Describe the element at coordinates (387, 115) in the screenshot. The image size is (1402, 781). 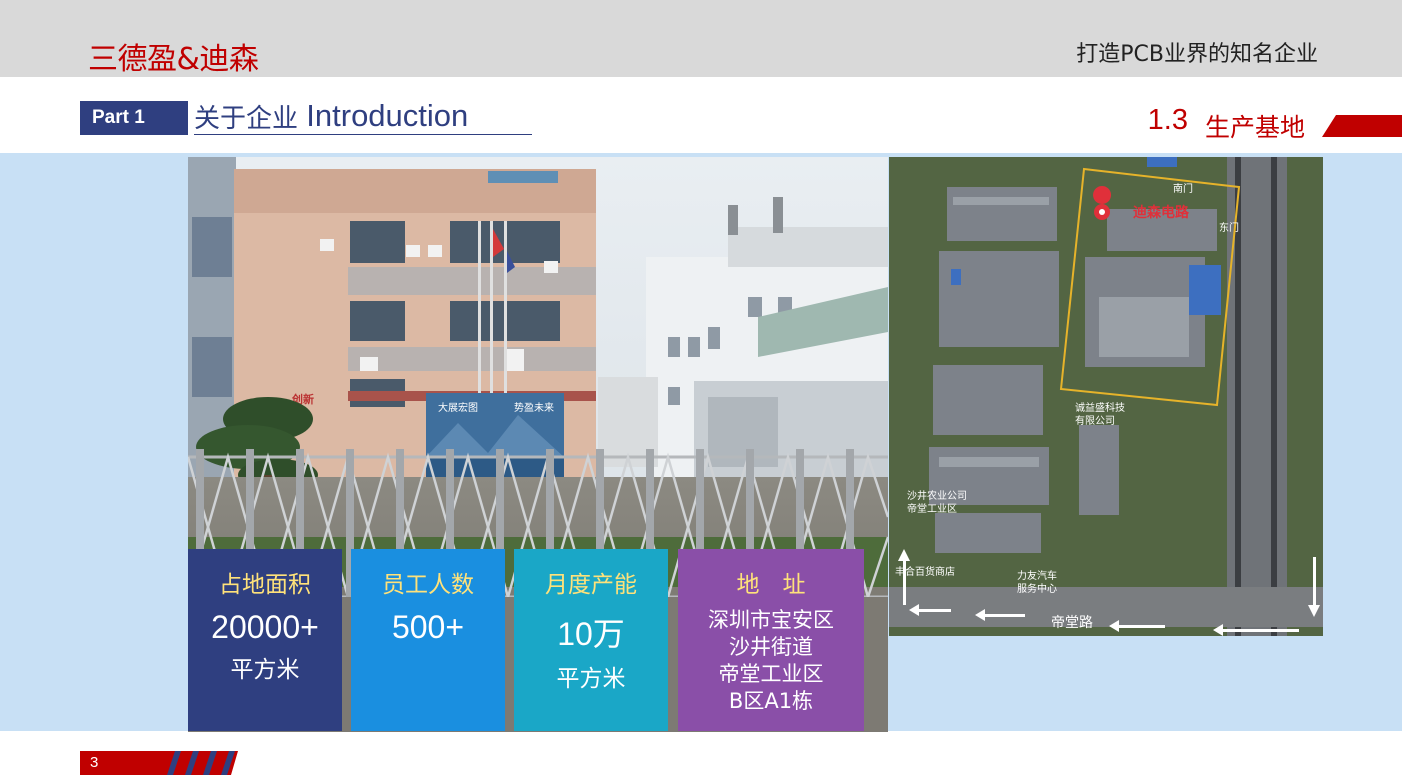
I see `section-title-en: Introduction` at that location.